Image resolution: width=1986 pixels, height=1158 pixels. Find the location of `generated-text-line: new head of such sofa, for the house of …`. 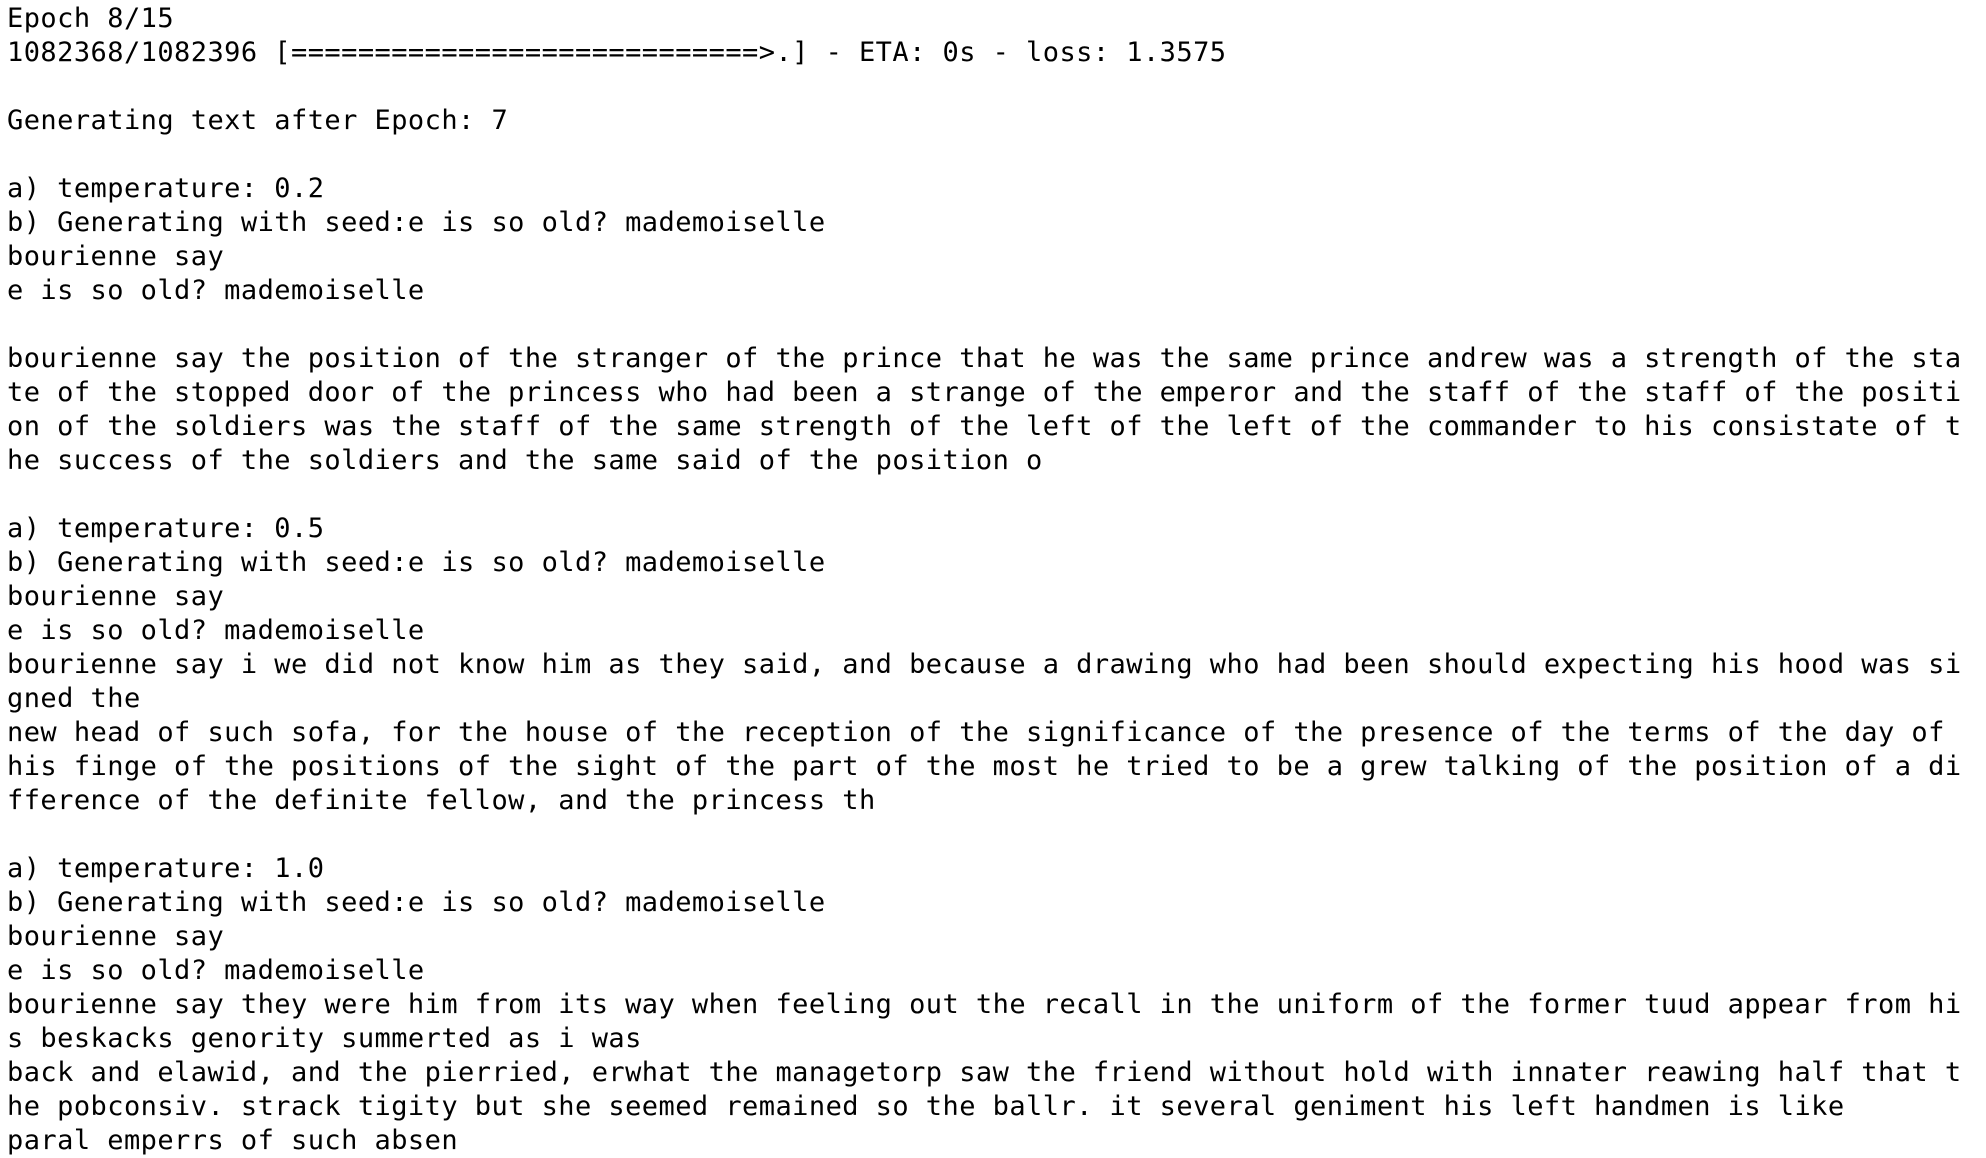

generated-text-line: new head of such sofa, for the house of … is located at coordinates (976, 732).